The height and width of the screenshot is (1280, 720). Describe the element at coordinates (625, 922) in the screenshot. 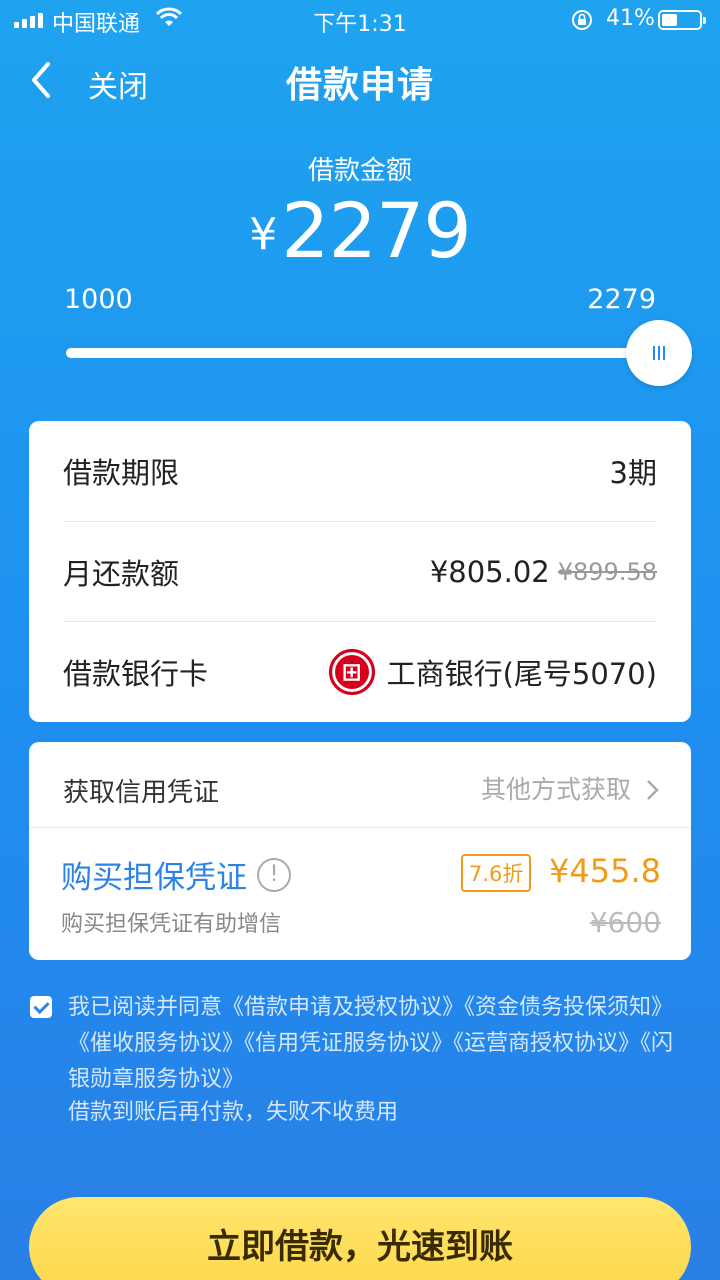

I see `guarantee-original-price: ¥600` at that location.